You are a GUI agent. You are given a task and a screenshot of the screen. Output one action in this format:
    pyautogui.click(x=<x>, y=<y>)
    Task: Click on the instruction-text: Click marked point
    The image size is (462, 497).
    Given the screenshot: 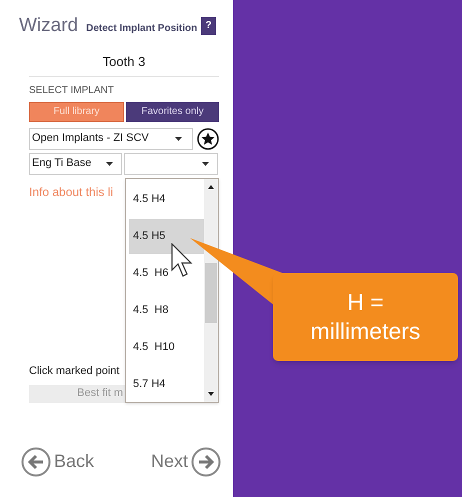 What is the action you would take?
    pyautogui.click(x=74, y=370)
    